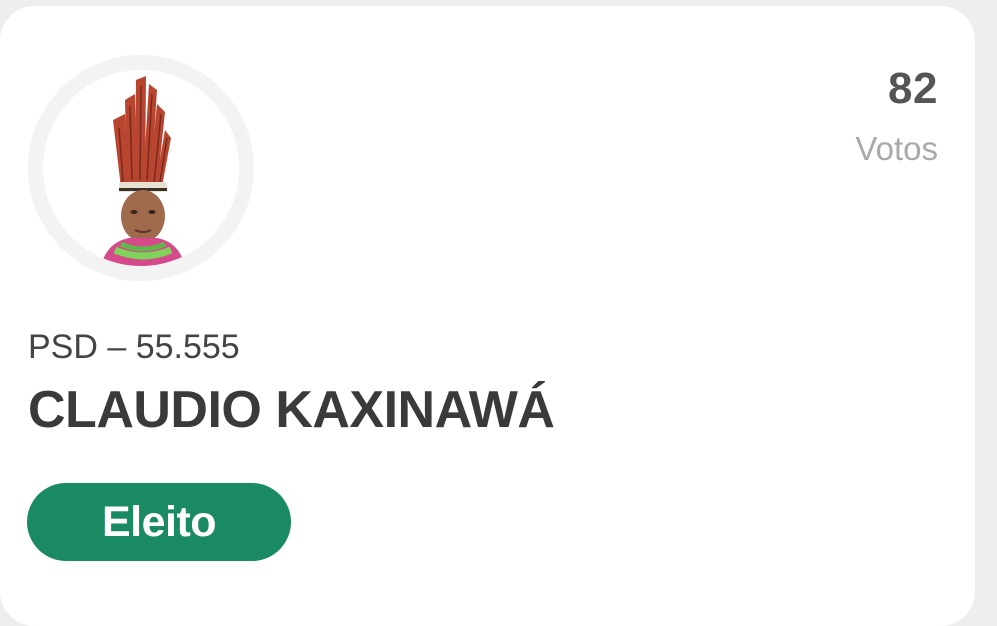 The width and height of the screenshot is (997, 626). What do you see at coordinates (896, 148) in the screenshot?
I see `votes-label: Votos` at bounding box center [896, 148].